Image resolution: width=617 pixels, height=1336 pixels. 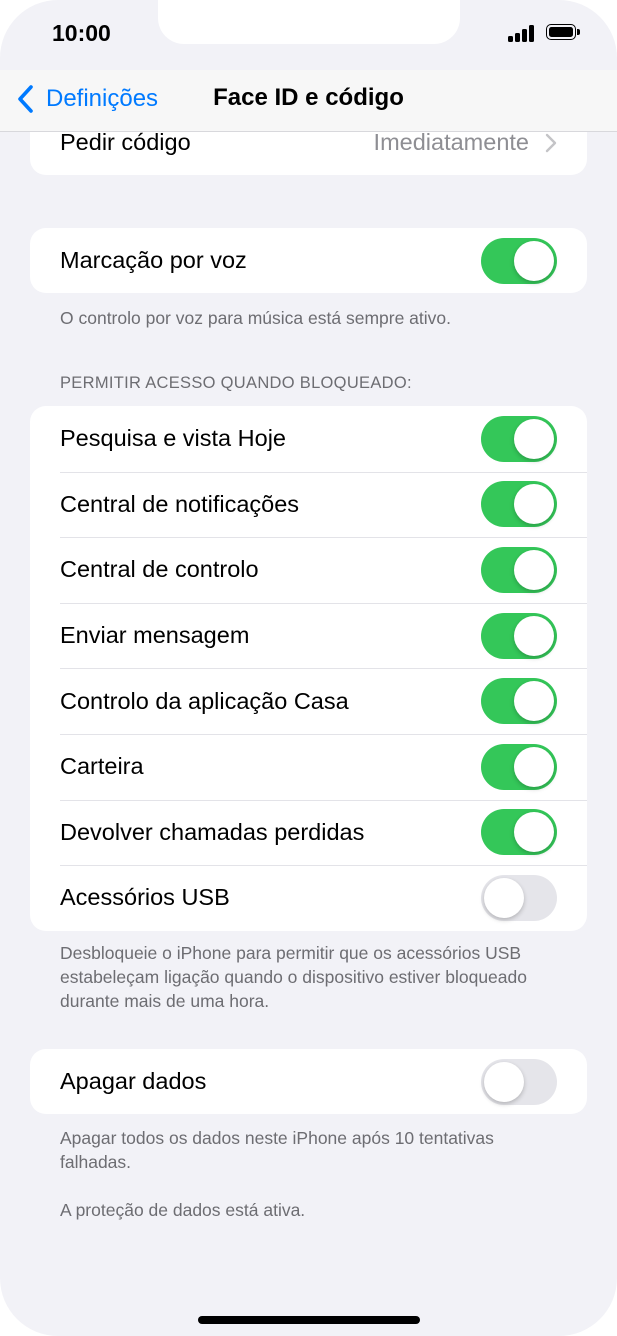 I want to click on erase-data-group: Apagar dados, so click(x=308, y=1081).